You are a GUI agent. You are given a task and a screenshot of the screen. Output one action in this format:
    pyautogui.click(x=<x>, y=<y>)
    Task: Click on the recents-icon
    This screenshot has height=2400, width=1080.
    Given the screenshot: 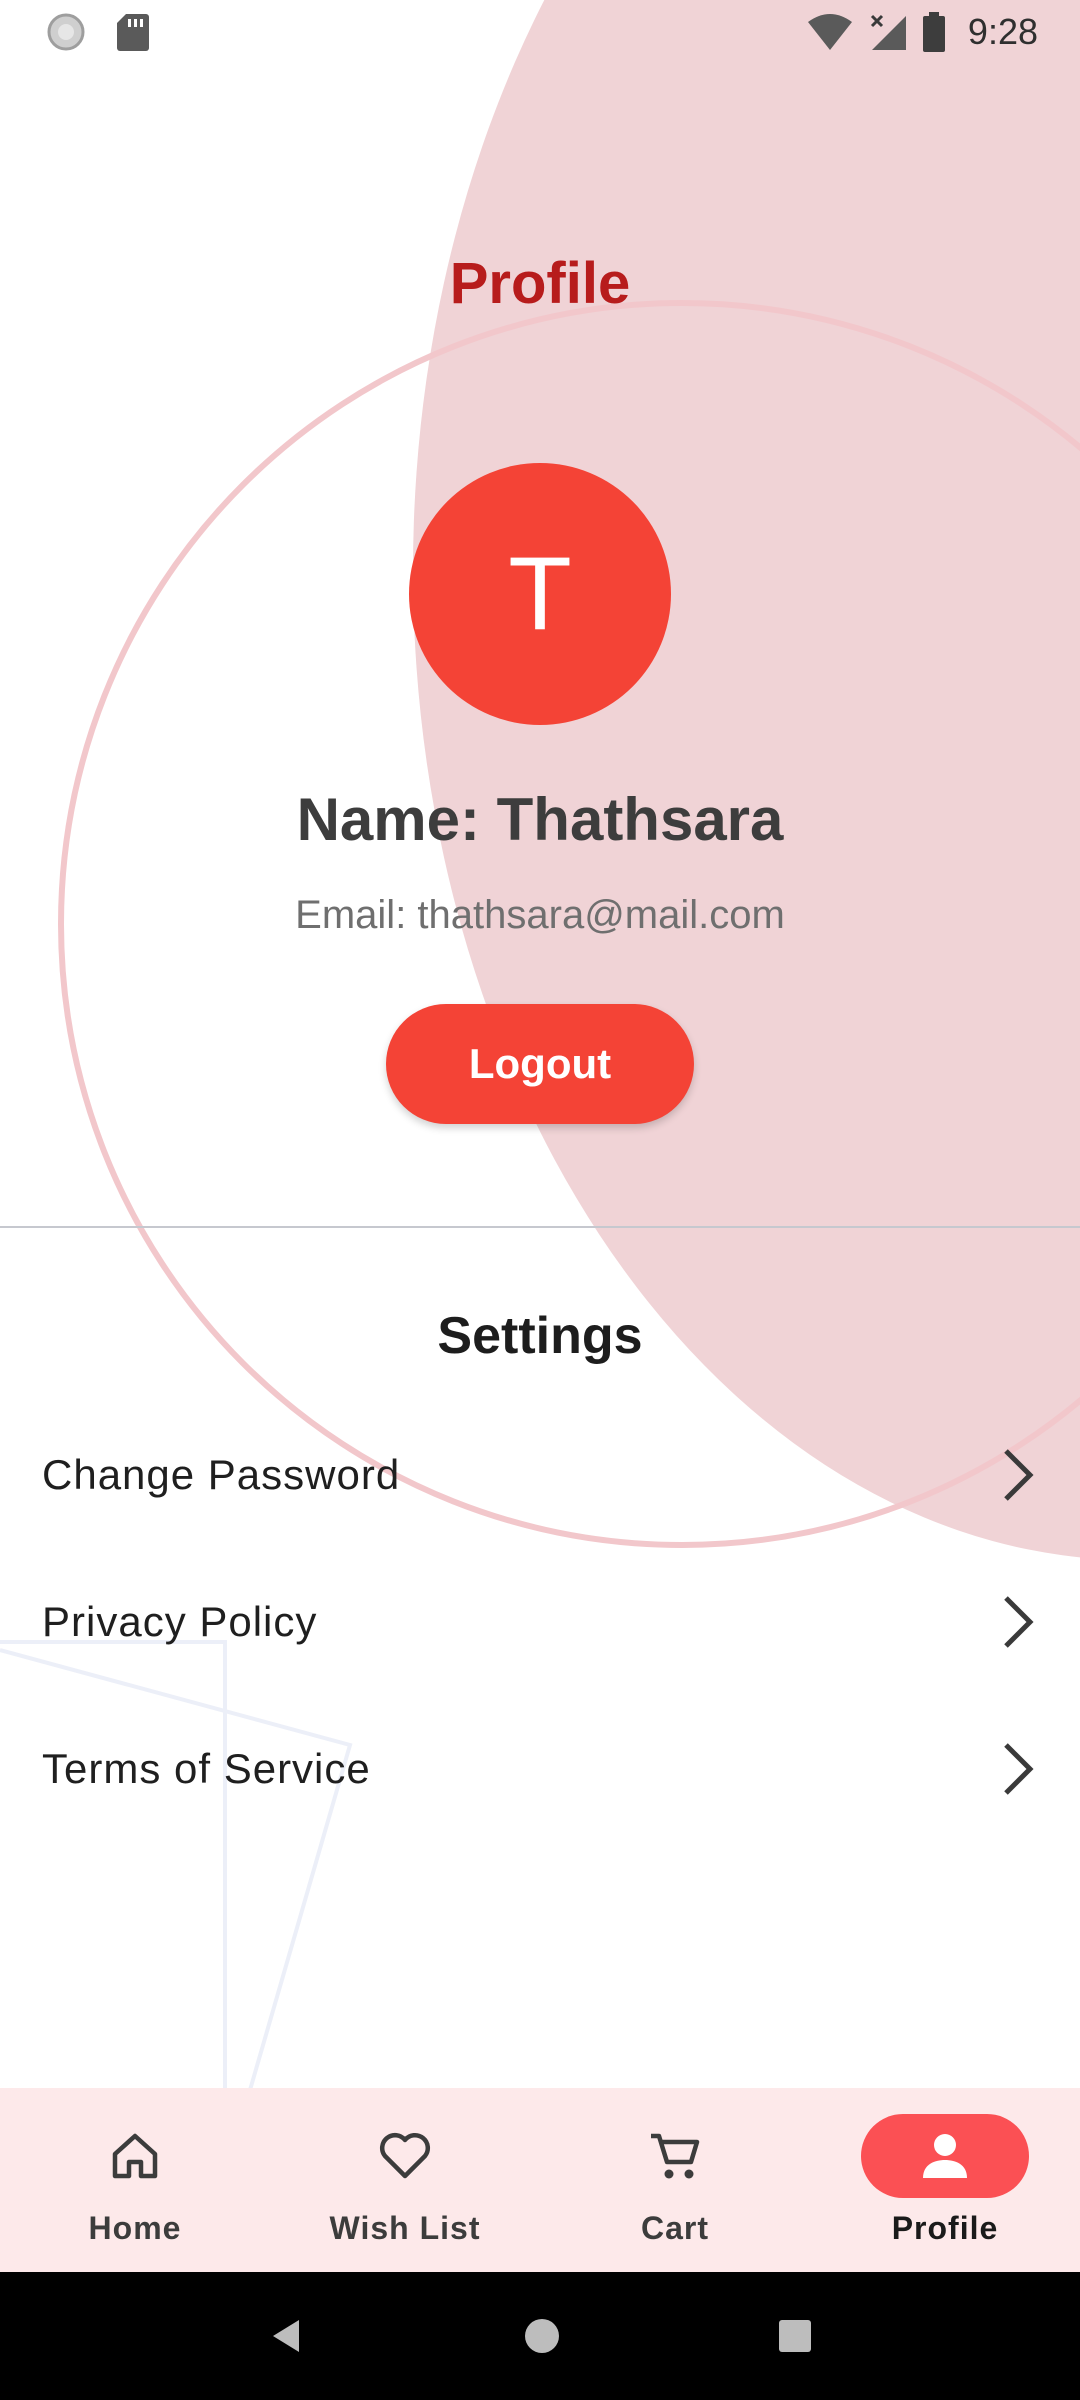 What is the action you would take?
    pyautogui.click(x=795, y=2336)
    